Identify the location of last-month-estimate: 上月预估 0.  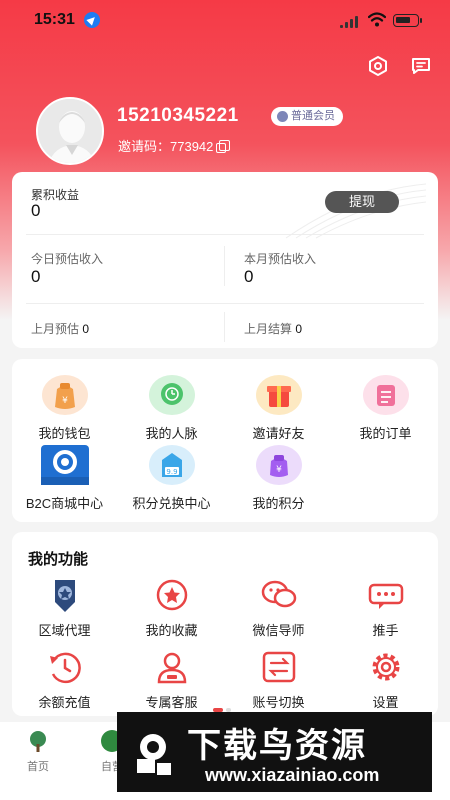
(60, 328).